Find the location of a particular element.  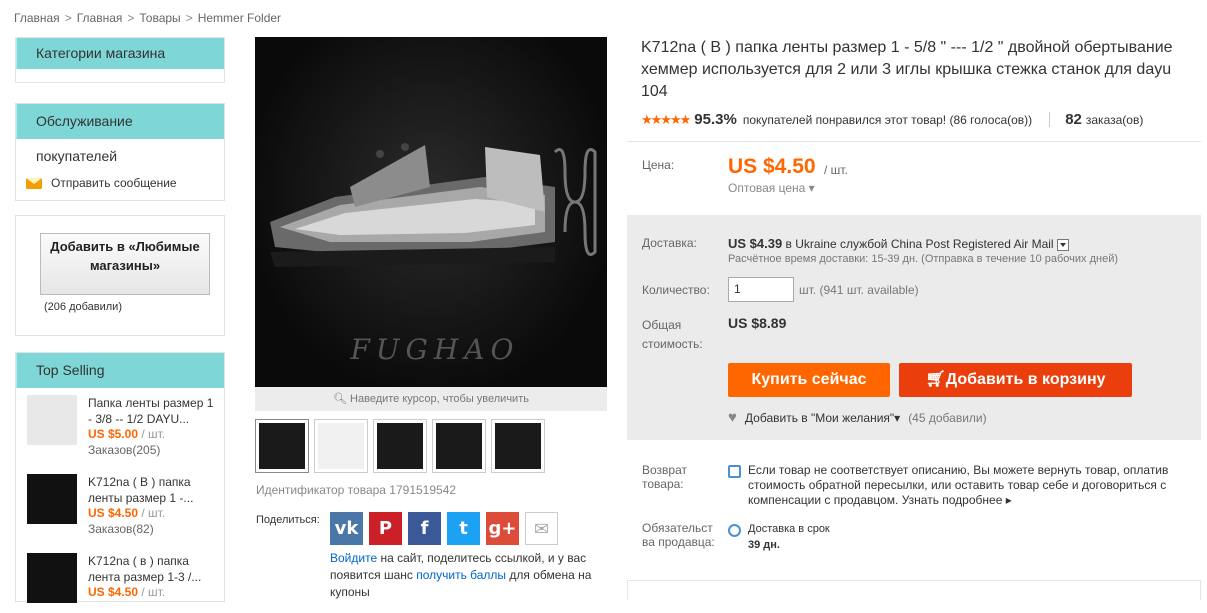

store-categories-box: Категории магазина is located at coordinates (120, 60).